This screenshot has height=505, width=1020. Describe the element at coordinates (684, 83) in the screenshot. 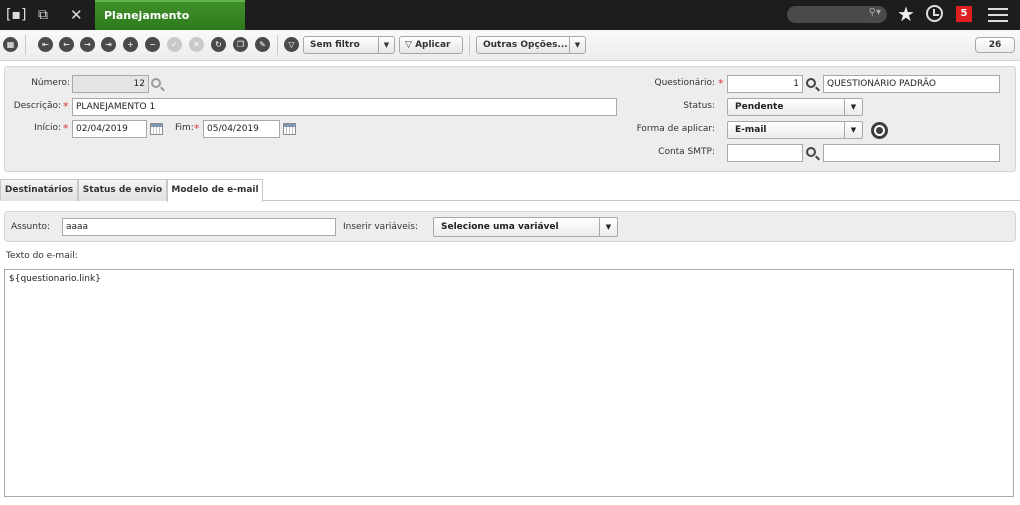

I see `questionario-label: Questionário:` at that location.